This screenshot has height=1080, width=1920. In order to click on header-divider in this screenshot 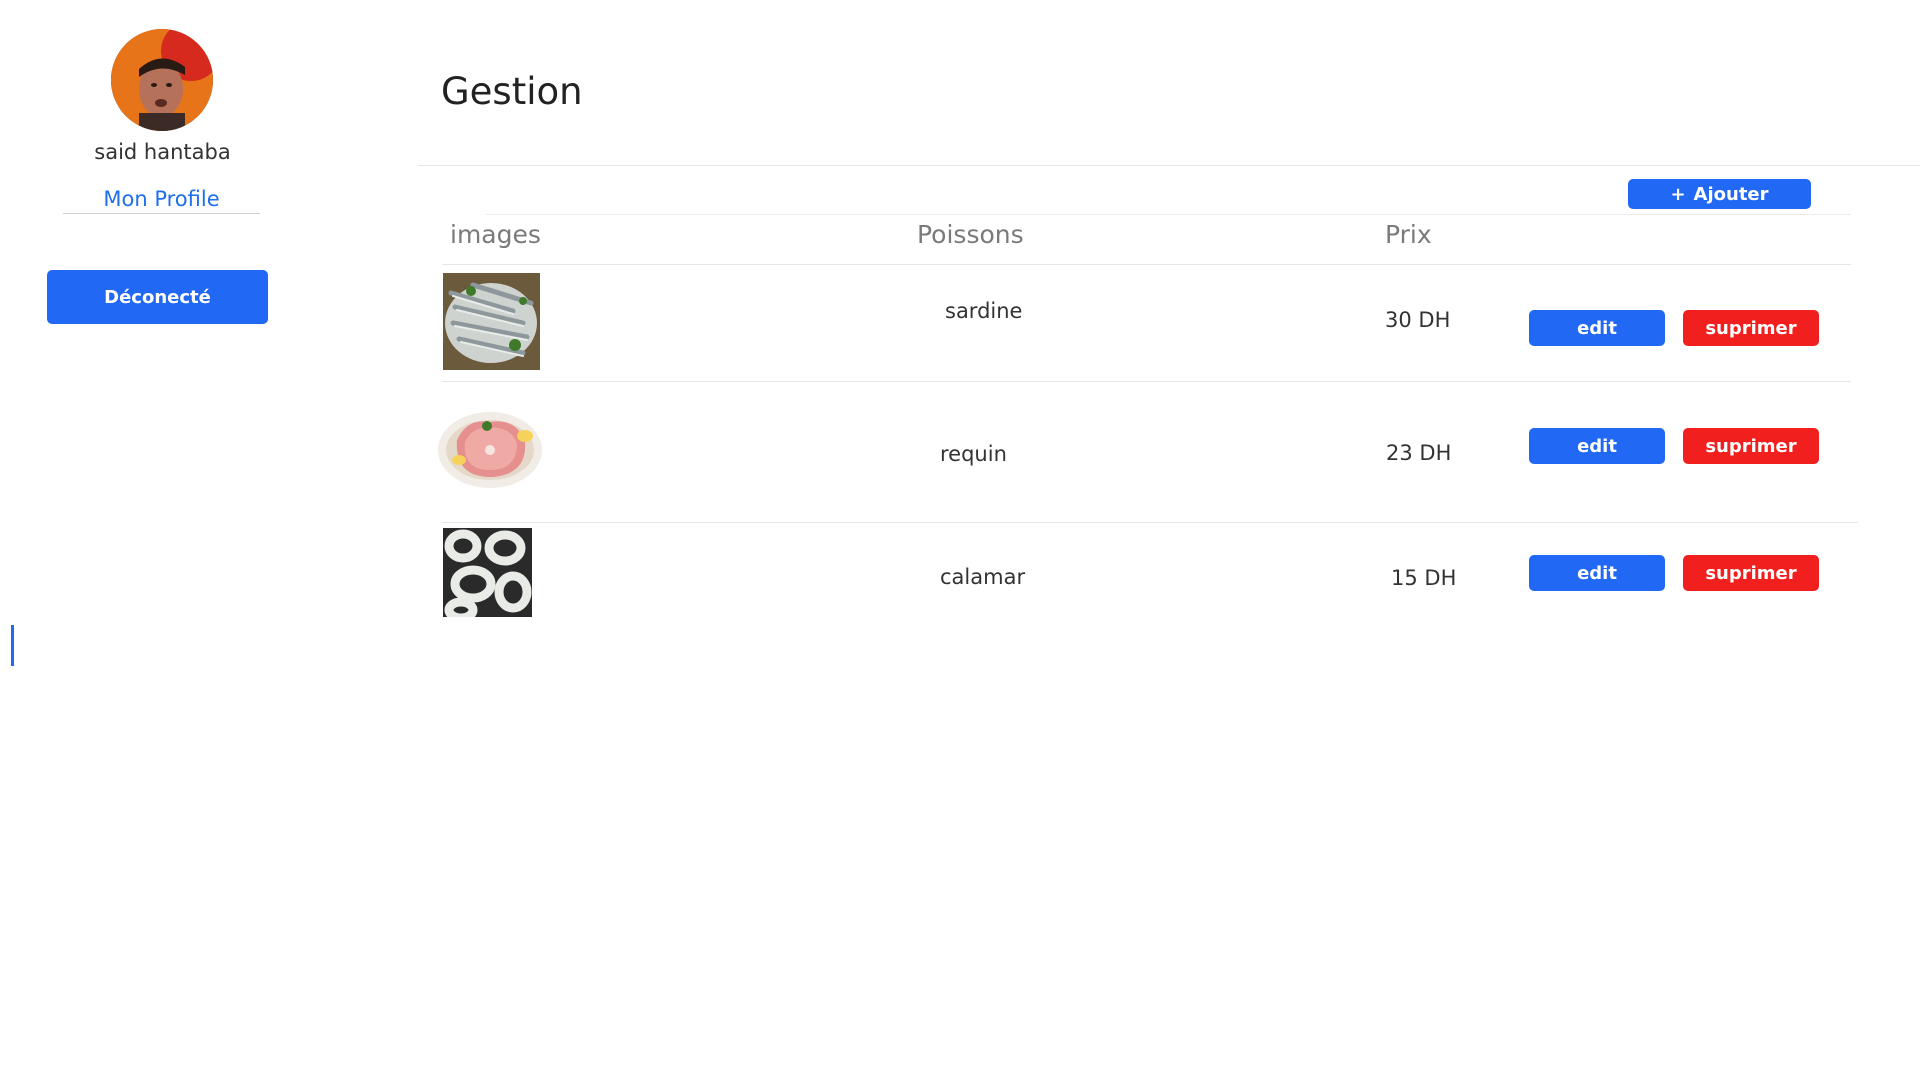, I will do `click(1169, 165)`.